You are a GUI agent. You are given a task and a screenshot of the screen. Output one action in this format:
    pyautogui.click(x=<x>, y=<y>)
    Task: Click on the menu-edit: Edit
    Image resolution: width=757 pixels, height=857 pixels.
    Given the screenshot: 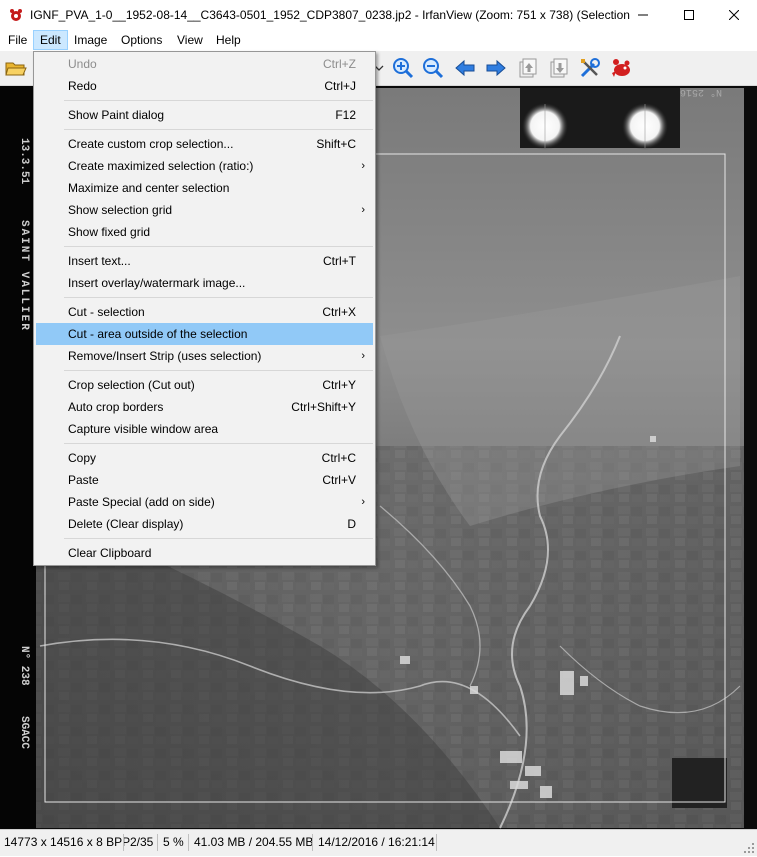 What is the action you would take?
    pyautogui.click(x=50, y=40)
    